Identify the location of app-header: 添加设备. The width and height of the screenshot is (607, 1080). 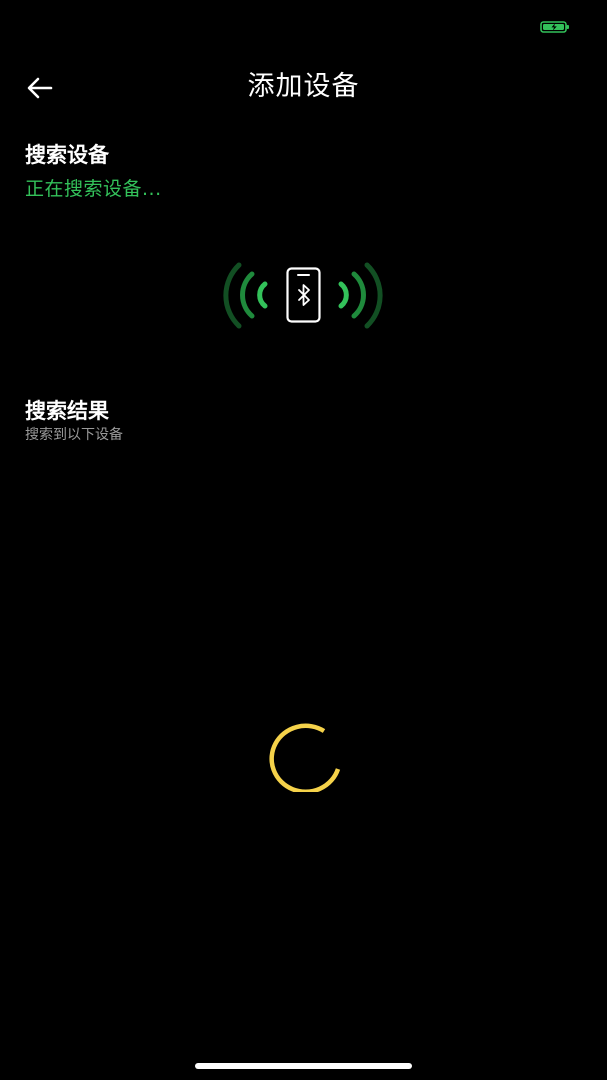
(303, 88).